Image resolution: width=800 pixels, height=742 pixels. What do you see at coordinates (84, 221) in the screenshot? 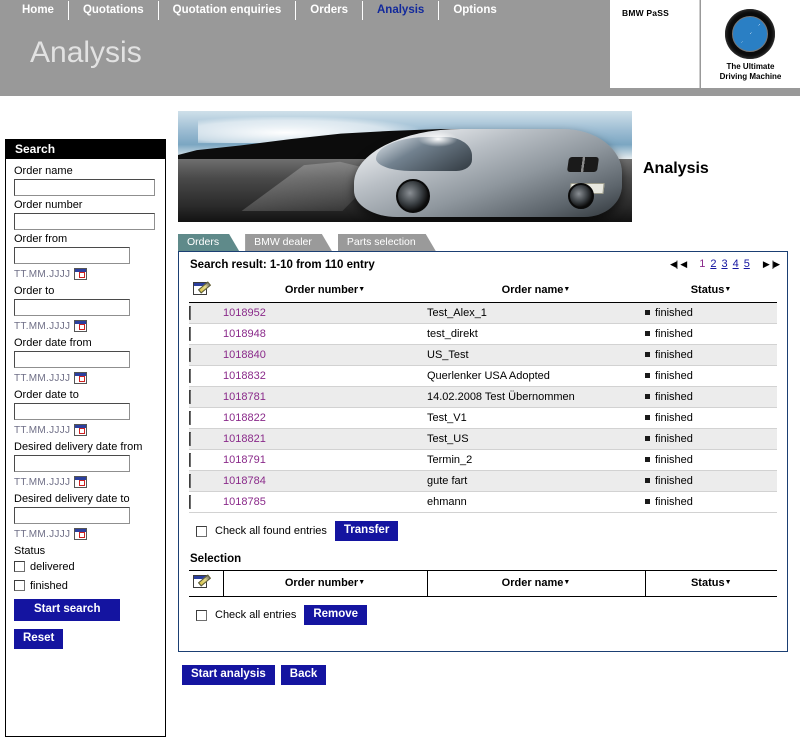
I see `order-number-input` at bounding box center [84, 221].